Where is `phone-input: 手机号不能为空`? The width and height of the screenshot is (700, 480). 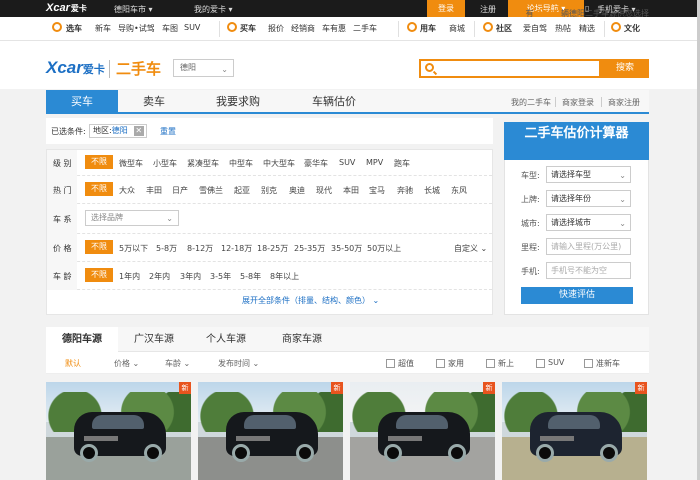 phone-input: 手机号不能为空 is located at coordinates (588, 270).